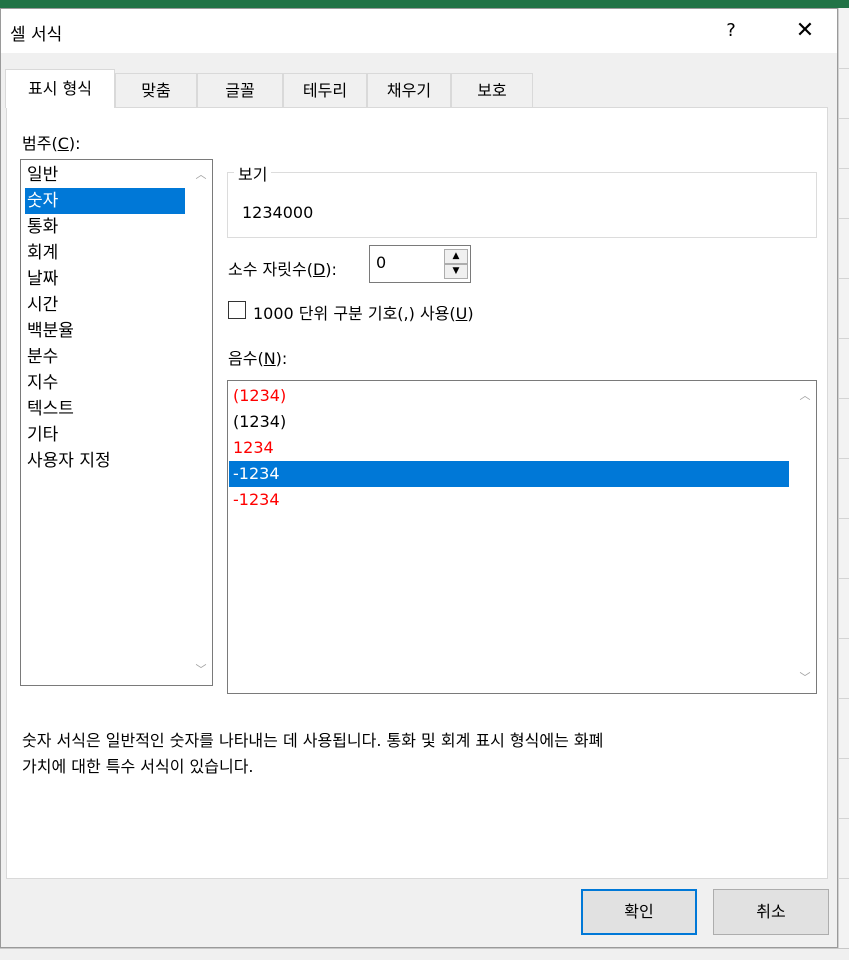 This screenshot has height=960, width=849. What do you see at coordinates (522, 199) in the screenshot?
I see `sample-group: 보기 1234000` at bounding box center [522, 199].